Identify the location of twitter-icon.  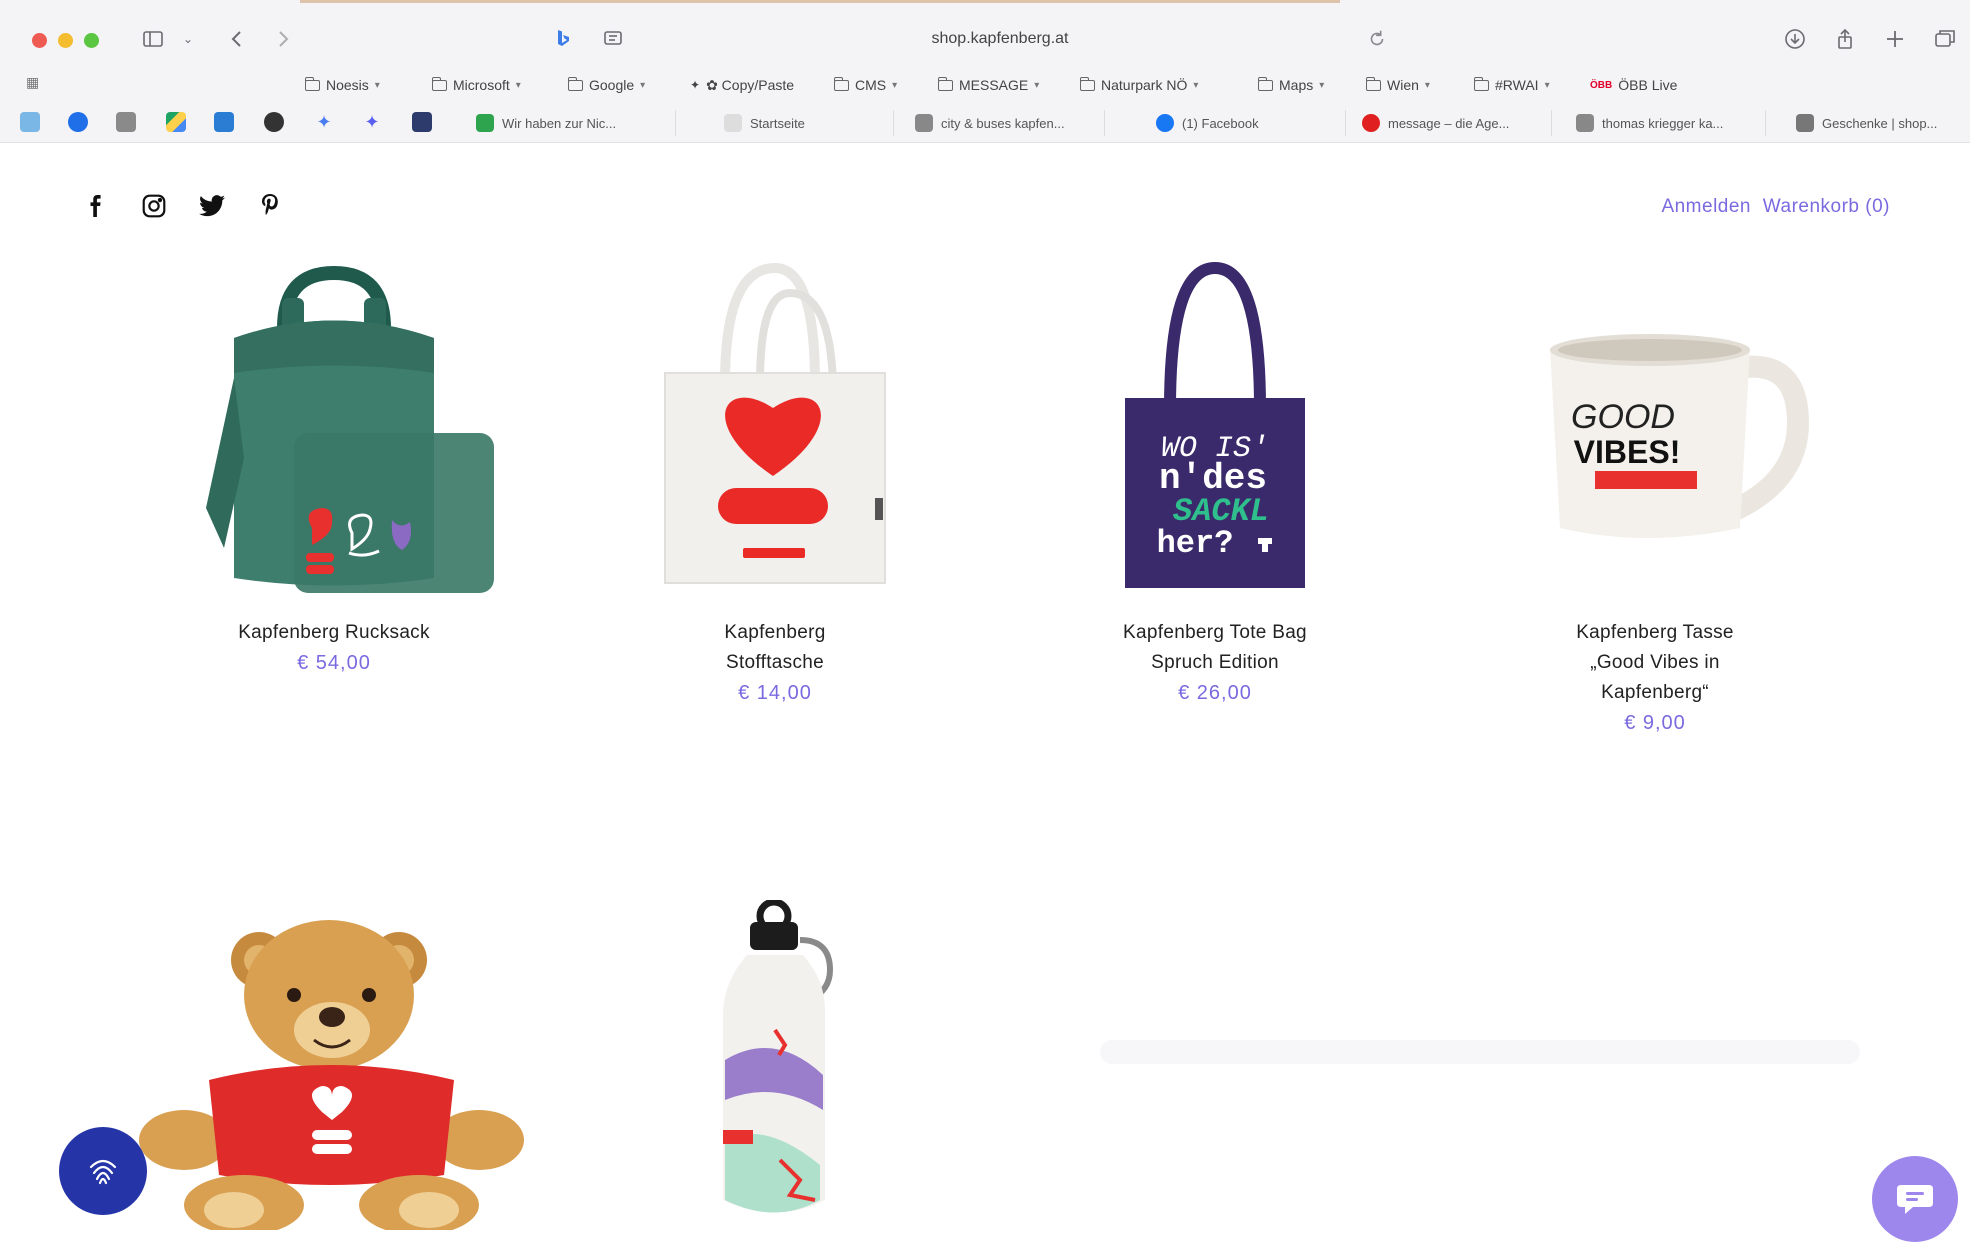
(212, 206).